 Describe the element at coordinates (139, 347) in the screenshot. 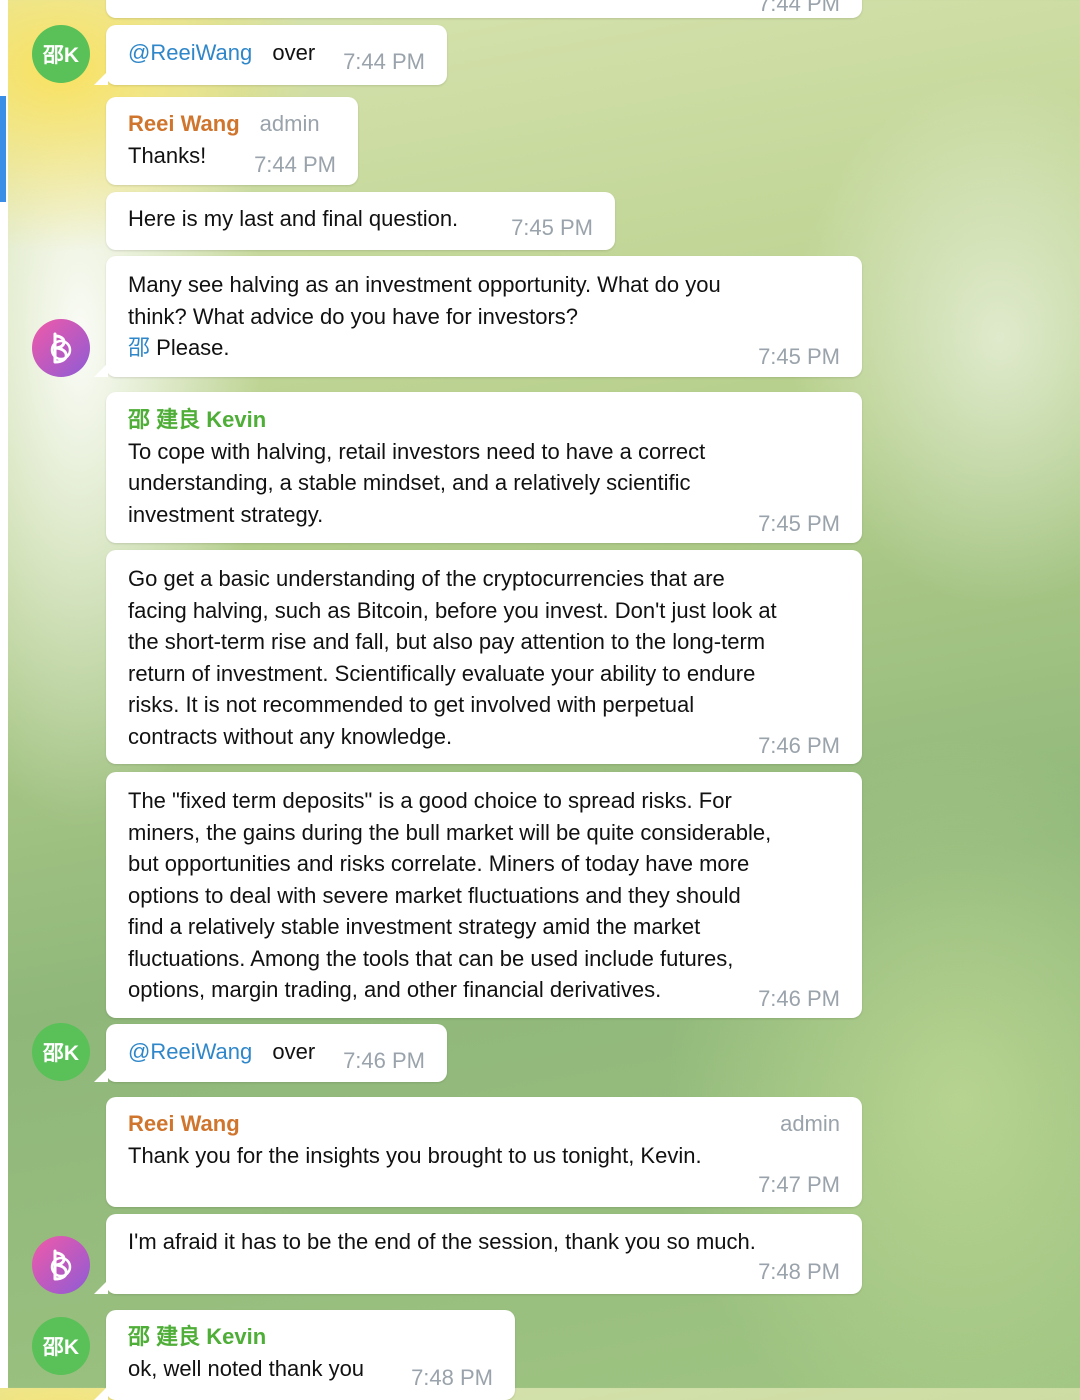

I see `mention-link: 邵` at that location.